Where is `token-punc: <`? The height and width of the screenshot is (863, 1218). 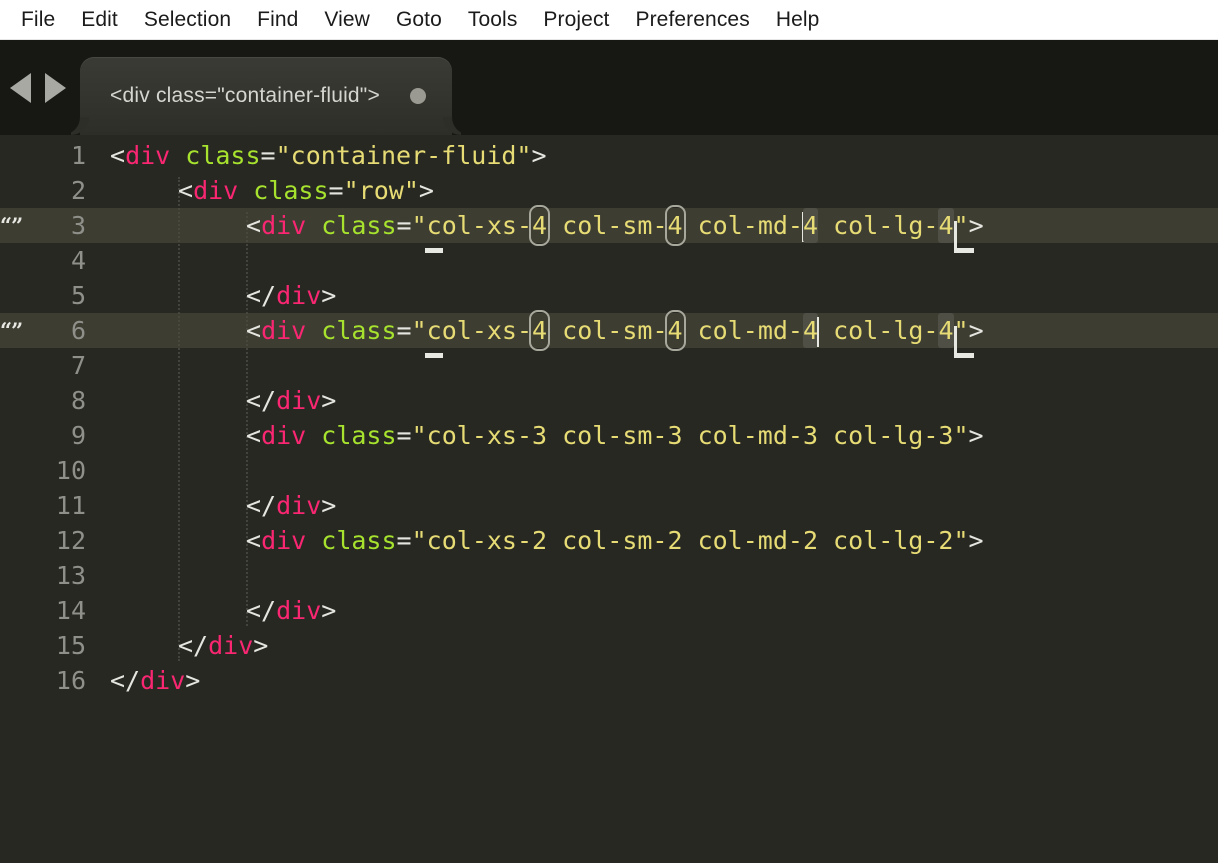 token-punc: < is located at coordinates (186, 190).